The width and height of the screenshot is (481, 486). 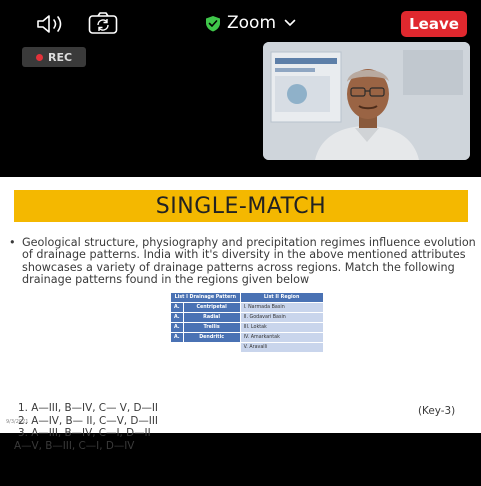 What do you see at coordinates (17, 422) in the screenshot?
I see `slide-date: 9/3/2021` at bounding box center [17, 422].